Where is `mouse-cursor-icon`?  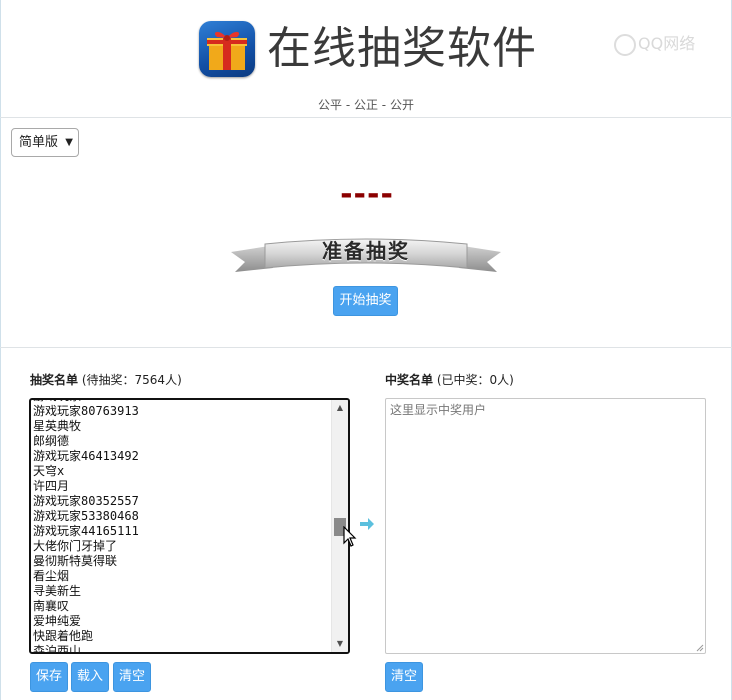 mouse-cursor-icon is located at coordinates (350, 536).